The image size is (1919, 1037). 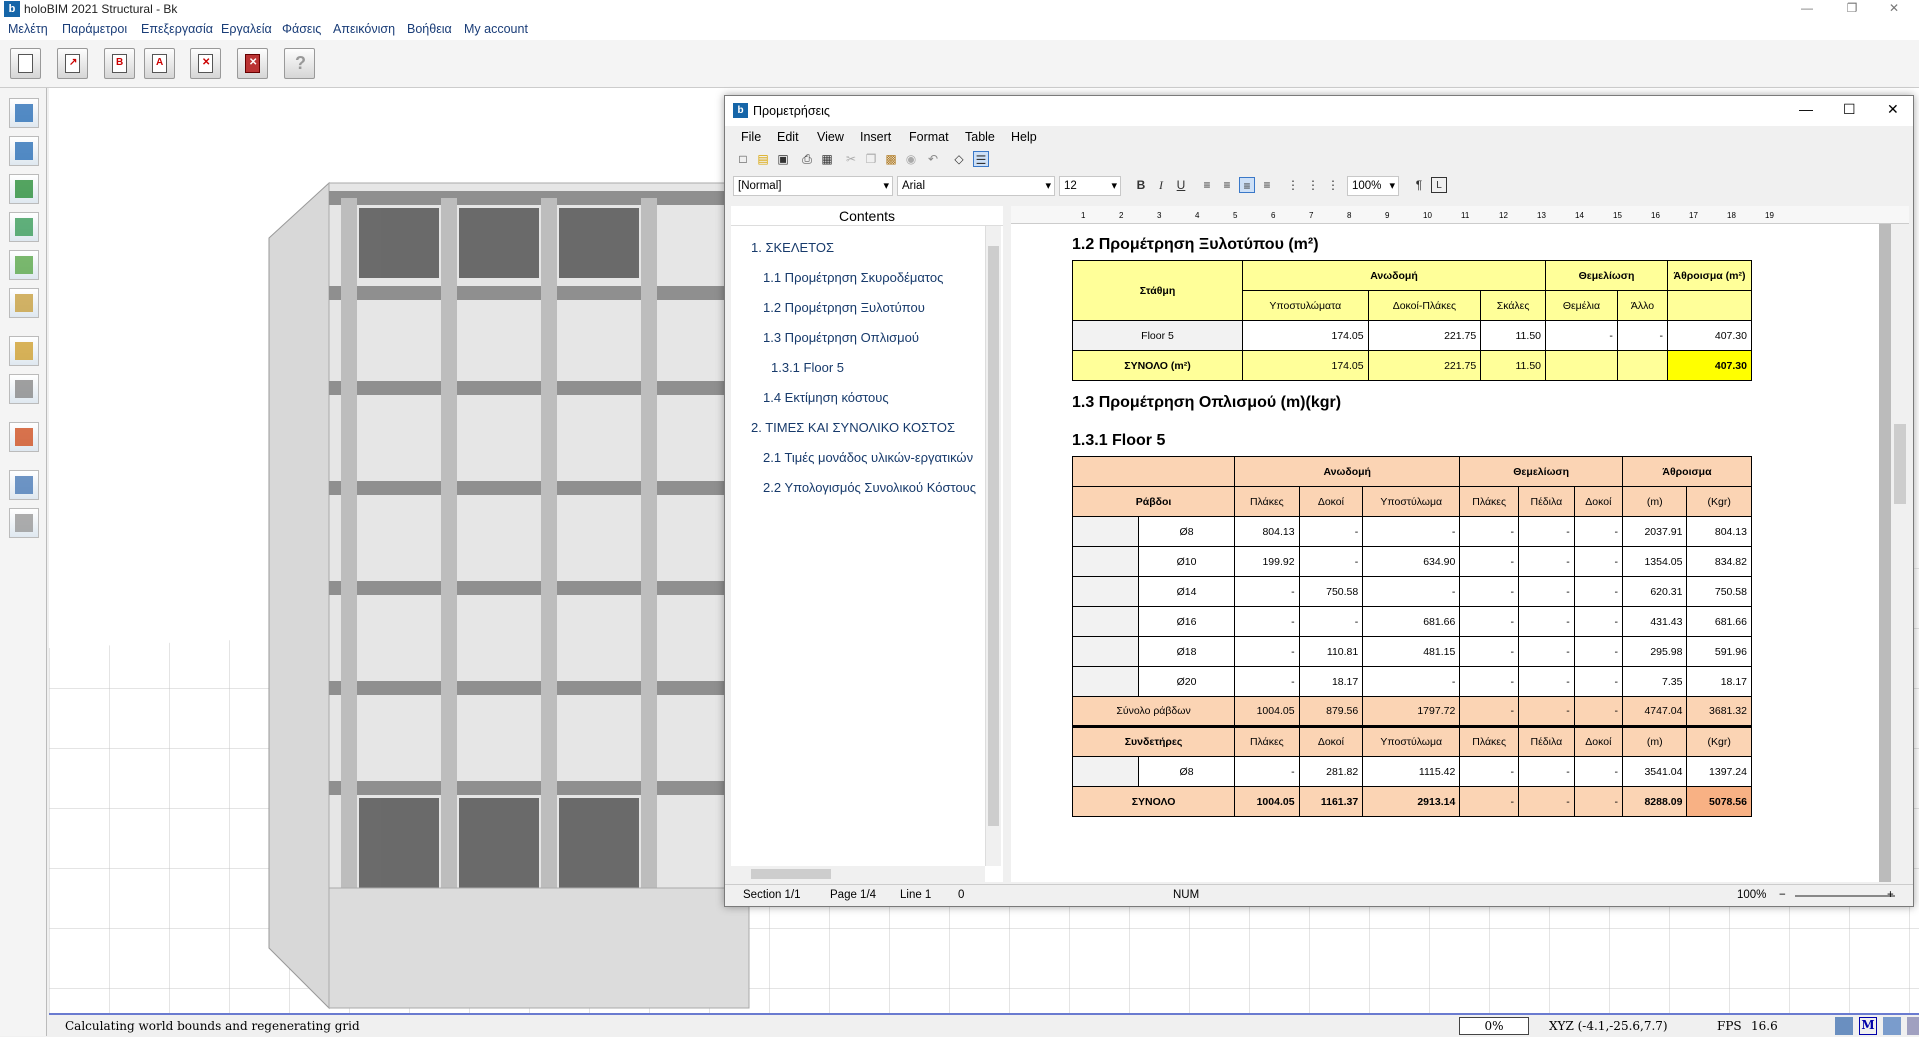 What do you see at coordinates (1412, 771) in the screenshot?
I see `table-row: Ø8 -281.82 1115.42- - -3541.04 1397.24` at bounding box center [1412, 771].